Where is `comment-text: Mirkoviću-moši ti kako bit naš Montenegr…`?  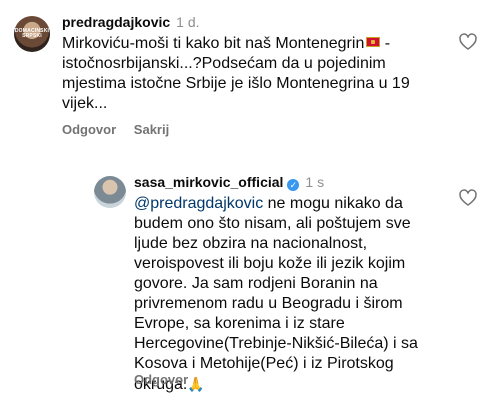
comment-text: Mirkoviću-moši ti kako bit naš Montenegr… is located at coordinates (242, 74).